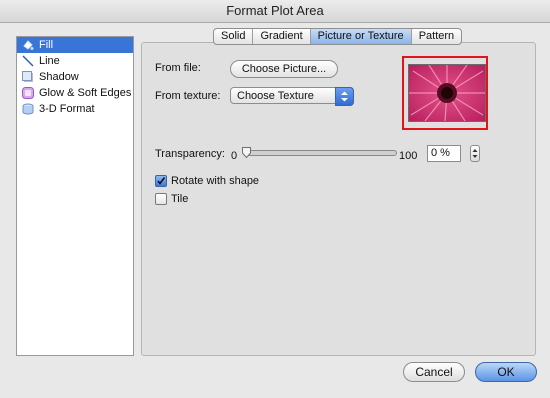 The width and height of the screenshot is (550, 398). What do you see at coordinates (436, 36) in the screenshot?
I see `tab-pattern: Pattern` at bounding box center [436, 36].